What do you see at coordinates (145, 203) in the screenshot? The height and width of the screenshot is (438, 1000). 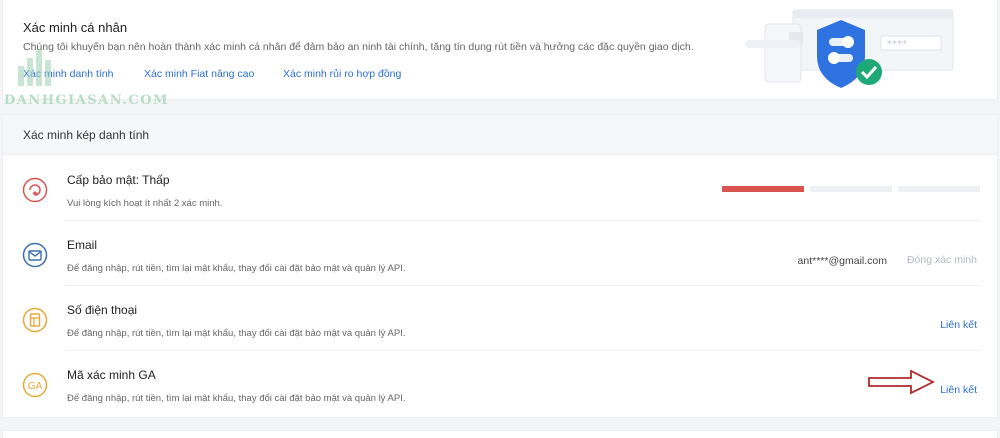 I see `security-level-description: Vui lòng kích hoạt ít nhất 2 xác minh.` at bounding box center [145, 203].